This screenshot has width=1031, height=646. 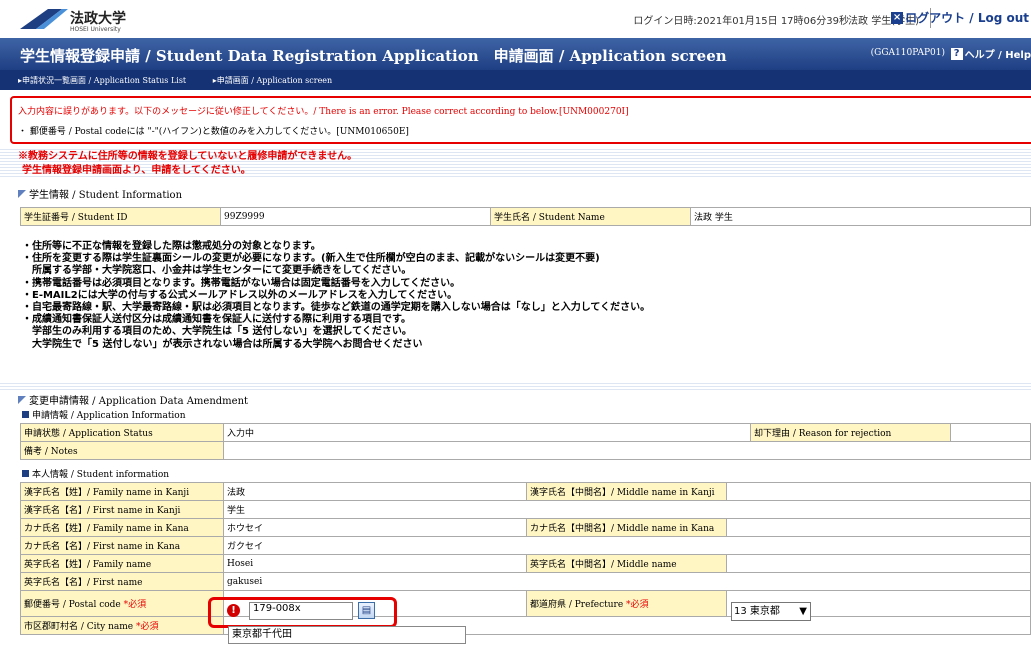 What do you see at coordinates (627, 545) in the screenshot?
I see `kana-first-value: ガクセイ` at bounding box center [627, 545].